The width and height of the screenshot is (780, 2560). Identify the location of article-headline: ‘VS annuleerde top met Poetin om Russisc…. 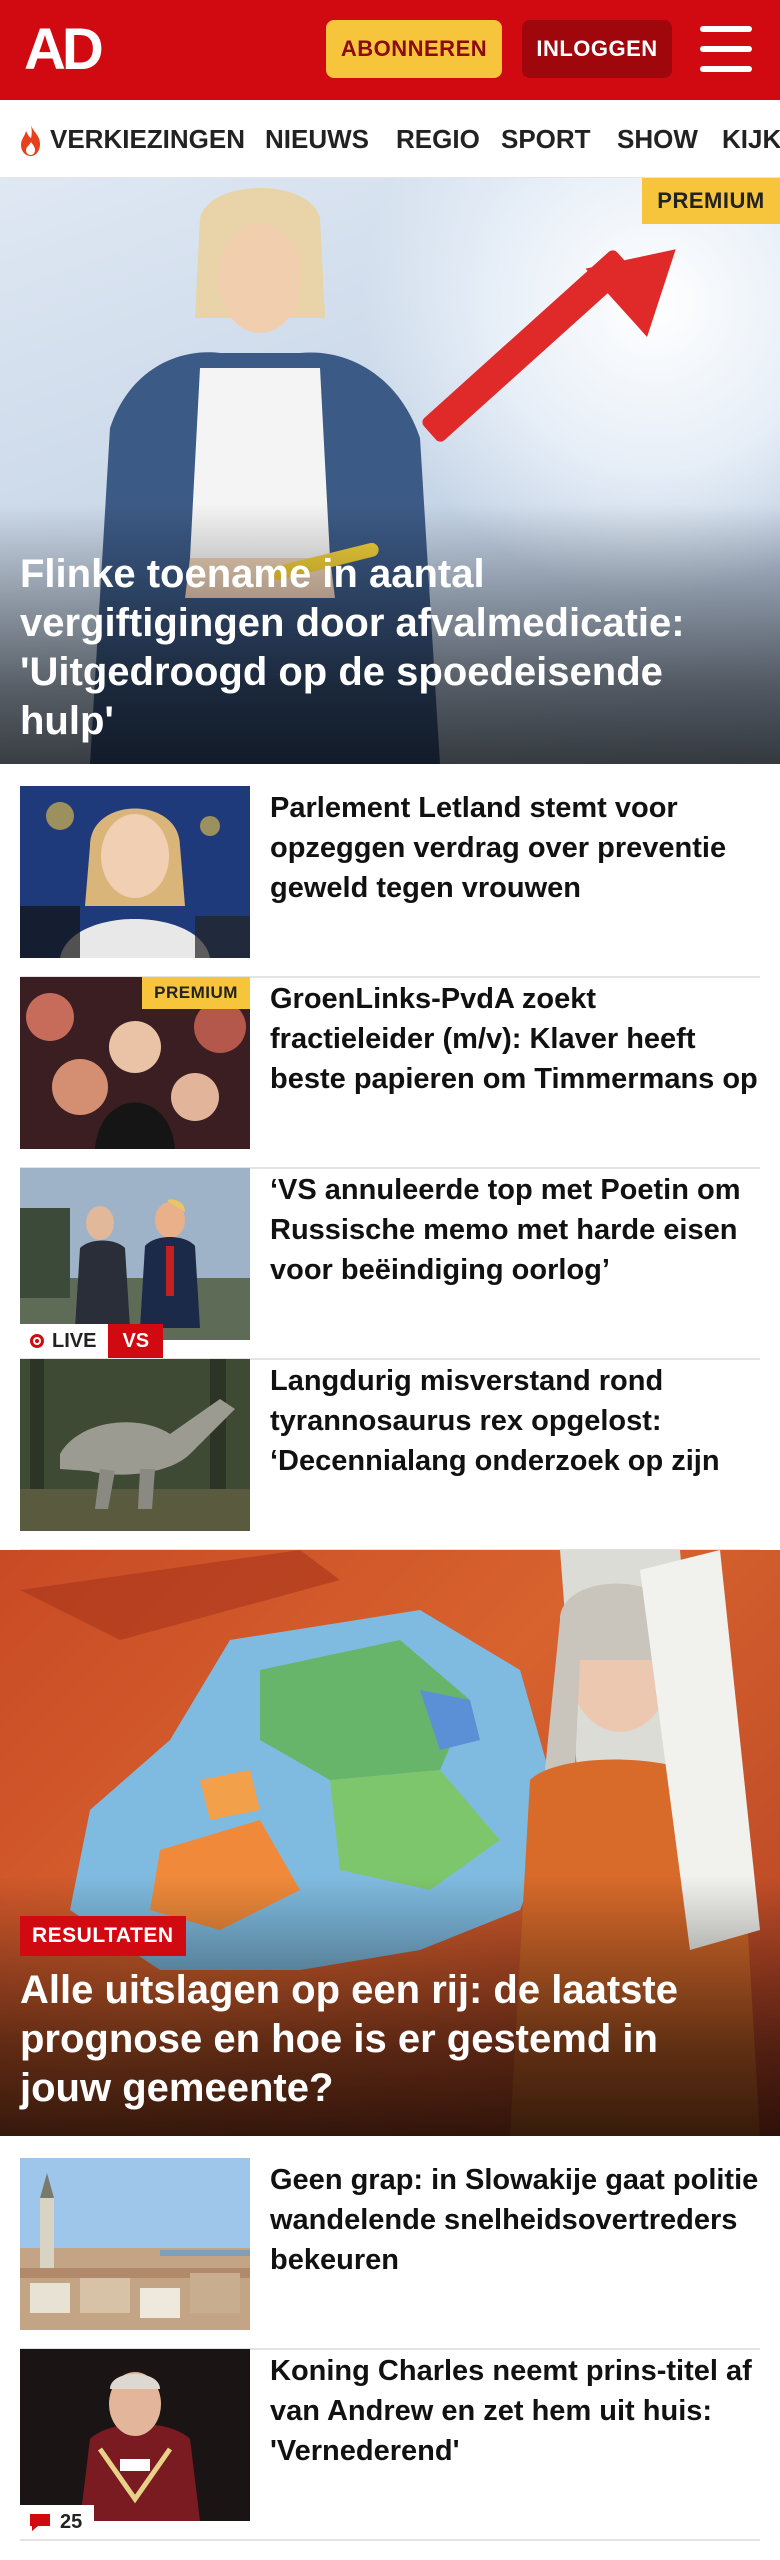
(515, 1230).